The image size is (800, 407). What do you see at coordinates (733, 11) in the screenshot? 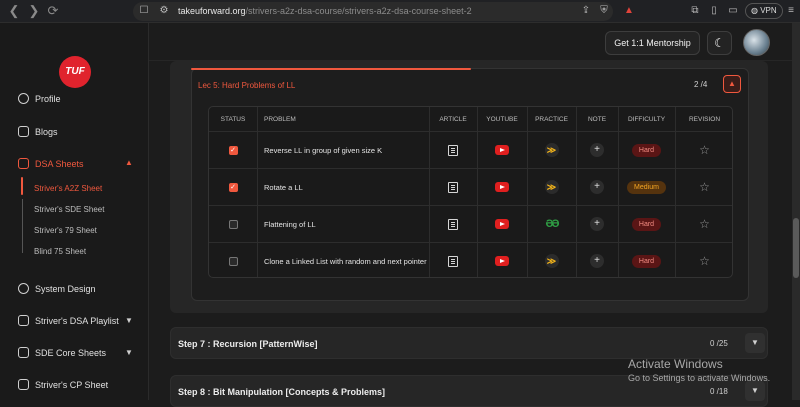
I see `wallet-icon: ▭` at bounding box center [733, 11].